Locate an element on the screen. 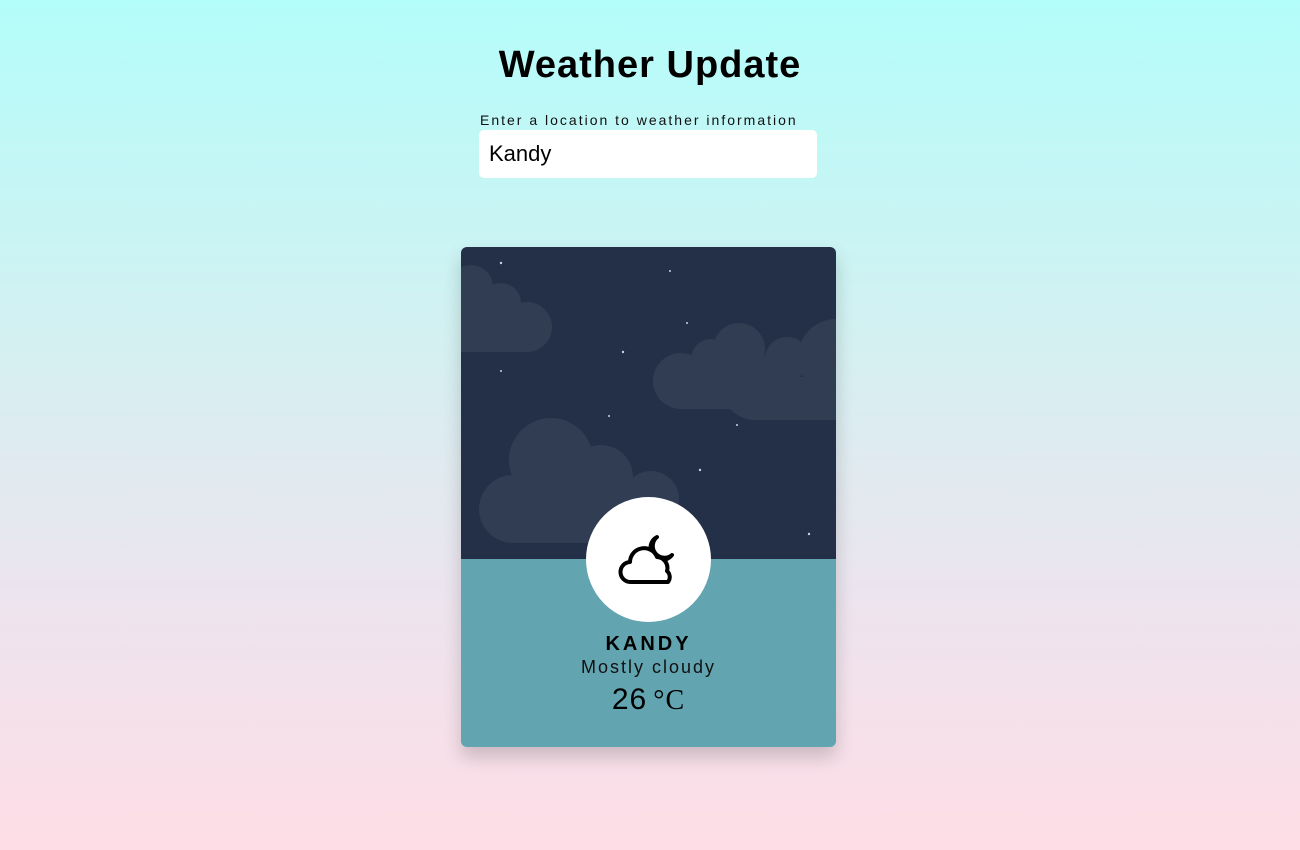 This screenshot has width=1300, height=850. city-name: KANDY is located at coordinates (648, 644).